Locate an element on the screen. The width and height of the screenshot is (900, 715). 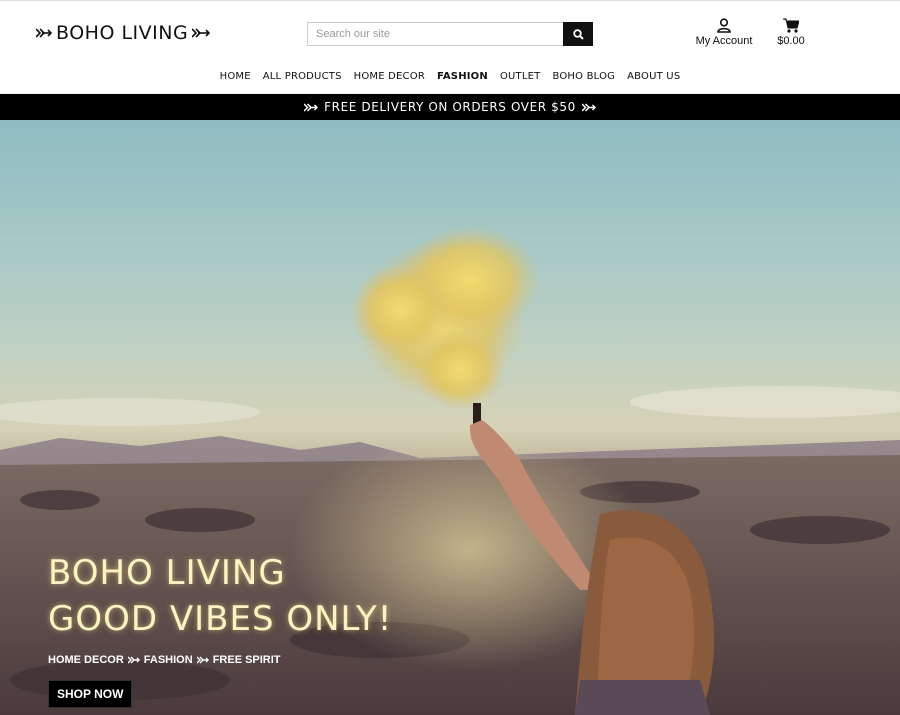
hero-subtitle: HOME DECOR FASHION FREE SPIRIT is located at coordinates (220, 660).